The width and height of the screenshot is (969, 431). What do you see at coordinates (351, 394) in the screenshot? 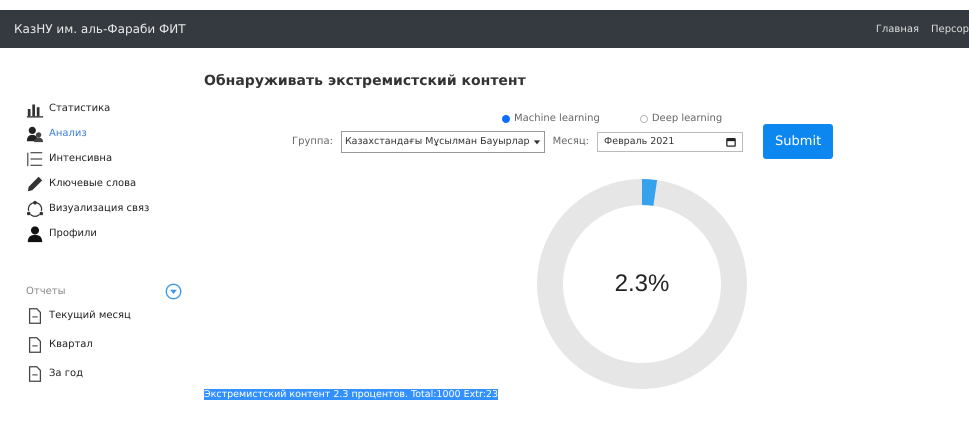
I see `result-text: Экстремистский контент 2.3 процентов. Total:1000 Extr:23` at bounding box center [351, 394].